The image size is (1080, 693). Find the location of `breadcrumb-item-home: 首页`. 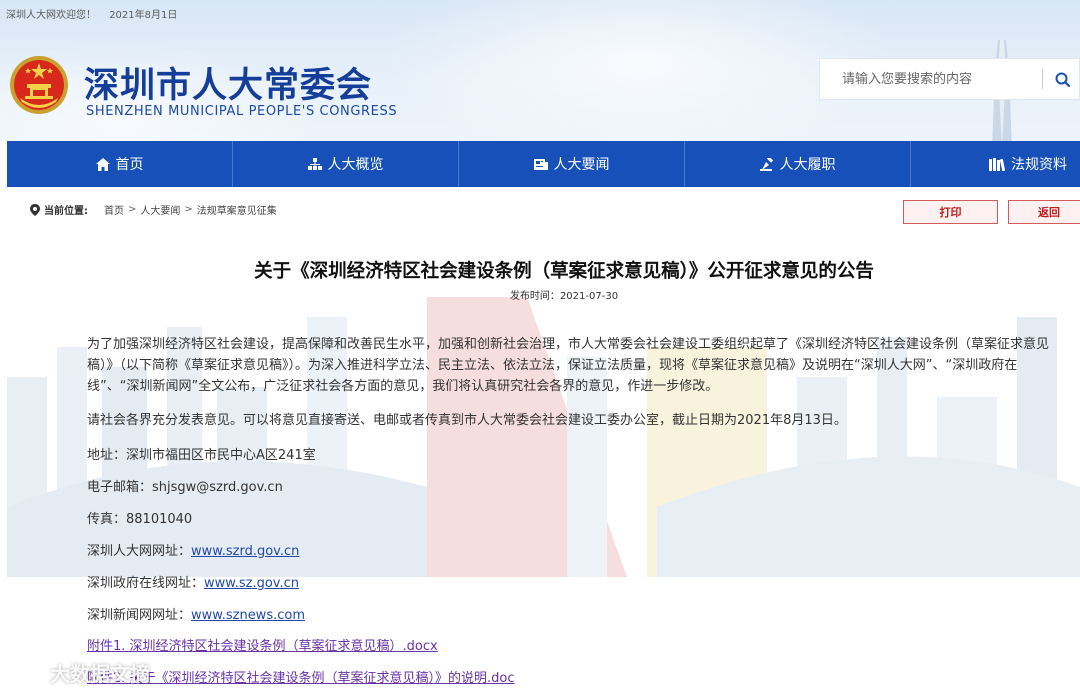

breadcrumb-item-home: 首页 is located at coordinates (114, 209).